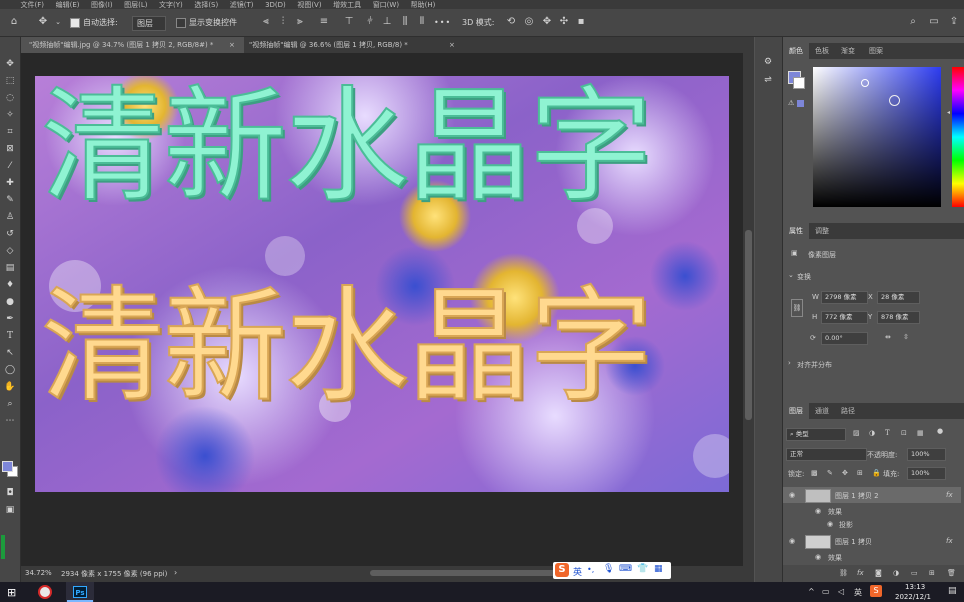 This screenshot has height=602, width=964. What do you see at coordinates (768, 62) in the screenshot?
I see `history-panel-icon: ⚙` at bounding box center [768, 62].